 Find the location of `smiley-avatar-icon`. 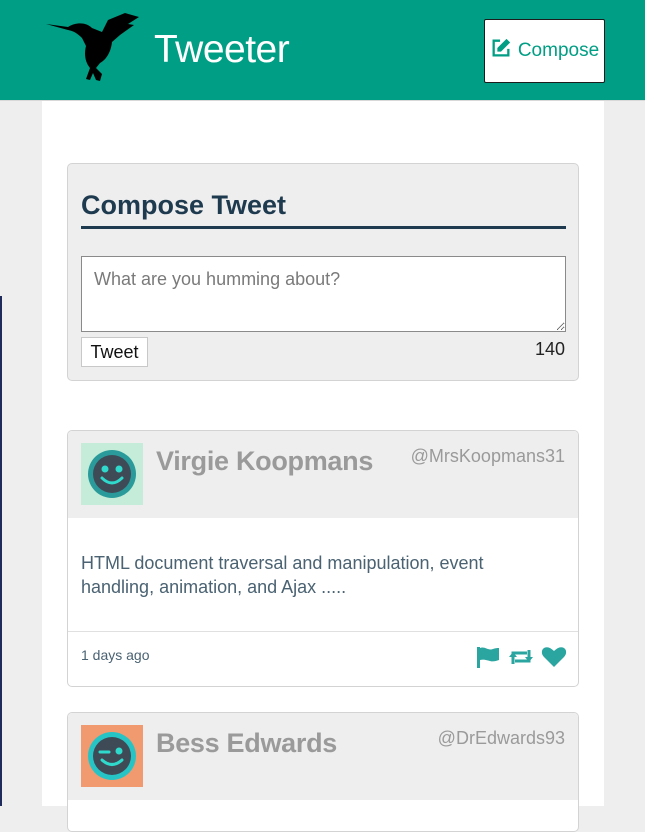

smiley-avatar-icon is located at coordinates (112, 474).